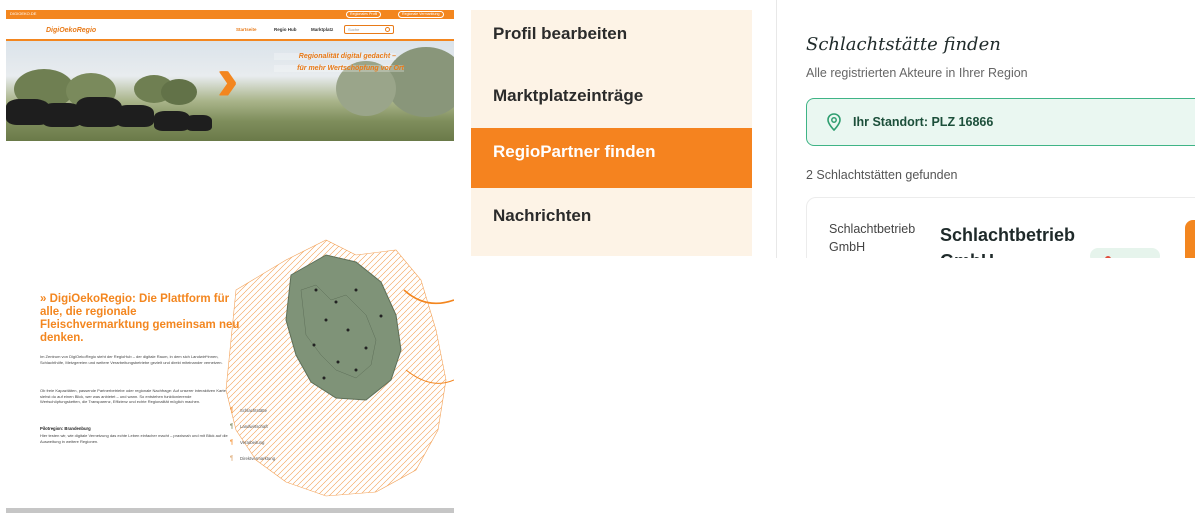 This screenshot has height=513, width=1195. I want to click on hero-slogan-line2: für mehr Wertschöpfung vor Ort, so click(339, 68).